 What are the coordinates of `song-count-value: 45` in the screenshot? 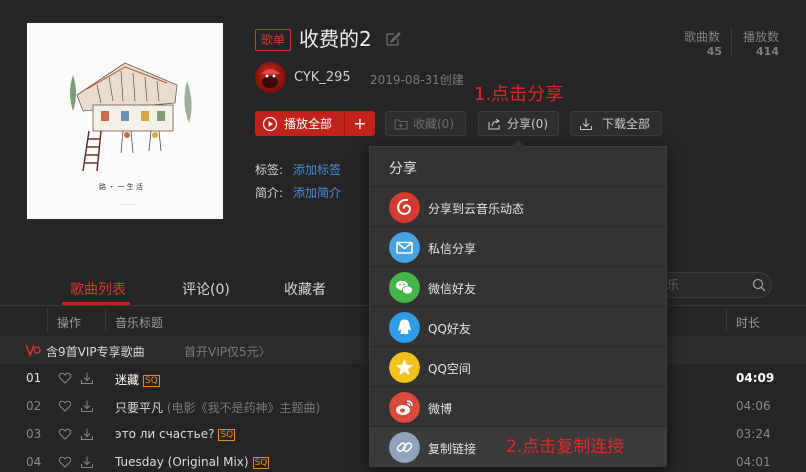 It's located at (714, 51).